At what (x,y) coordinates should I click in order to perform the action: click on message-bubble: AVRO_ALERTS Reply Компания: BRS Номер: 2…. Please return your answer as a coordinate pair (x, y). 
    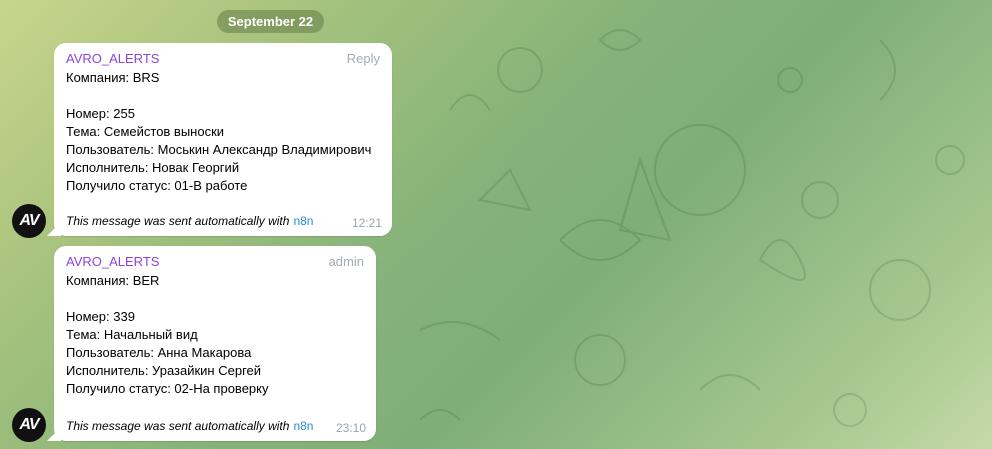
    Looking at the image, I should click on (223, 139).